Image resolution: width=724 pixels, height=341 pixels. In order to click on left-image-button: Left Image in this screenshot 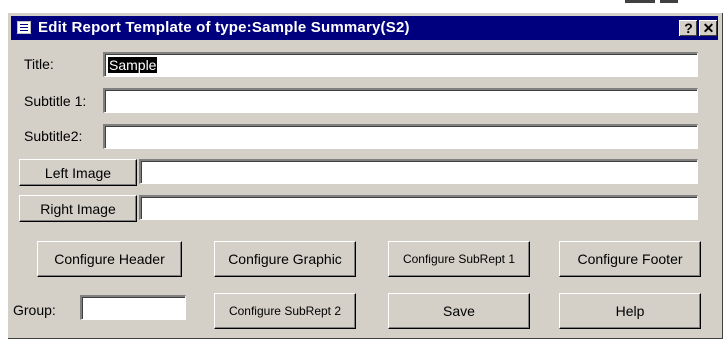, I will do `click(78, 172)`.